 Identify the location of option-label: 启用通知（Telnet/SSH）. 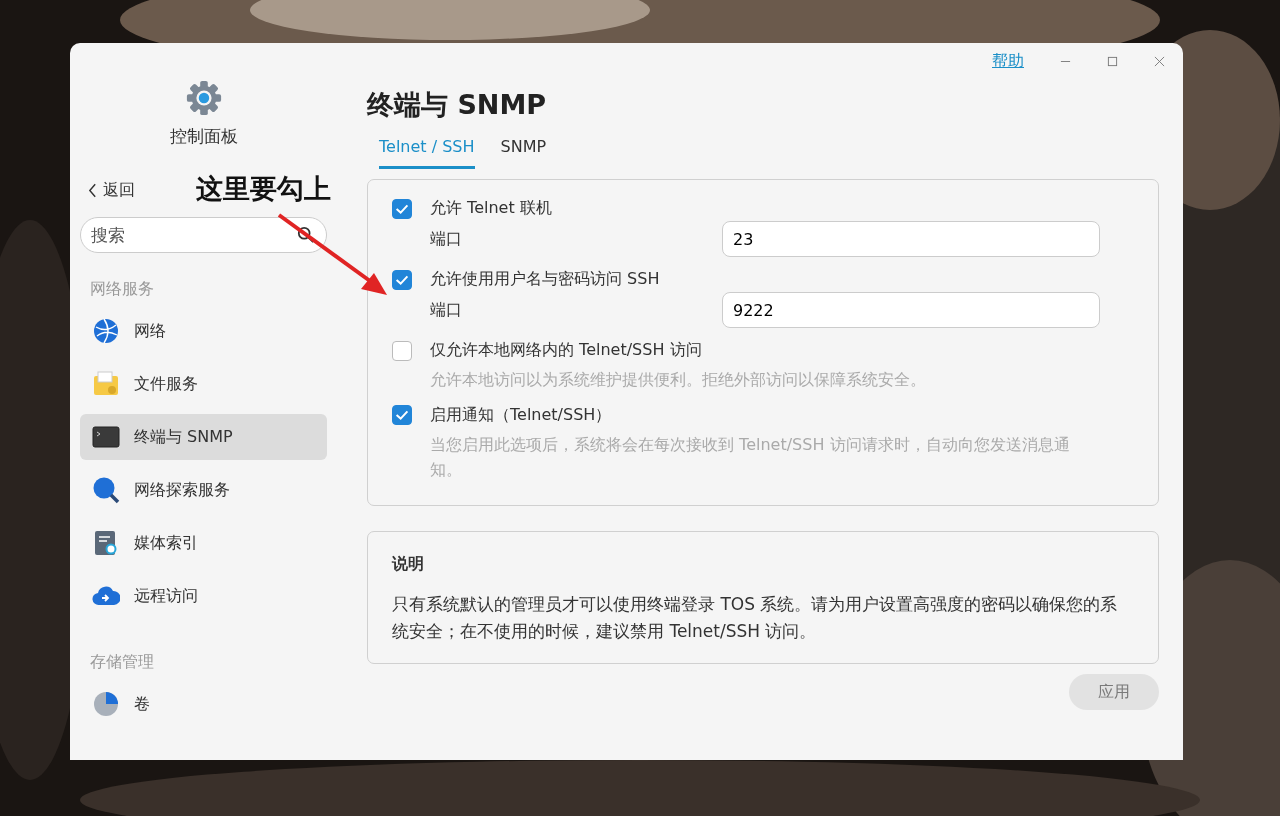
(521, 415).